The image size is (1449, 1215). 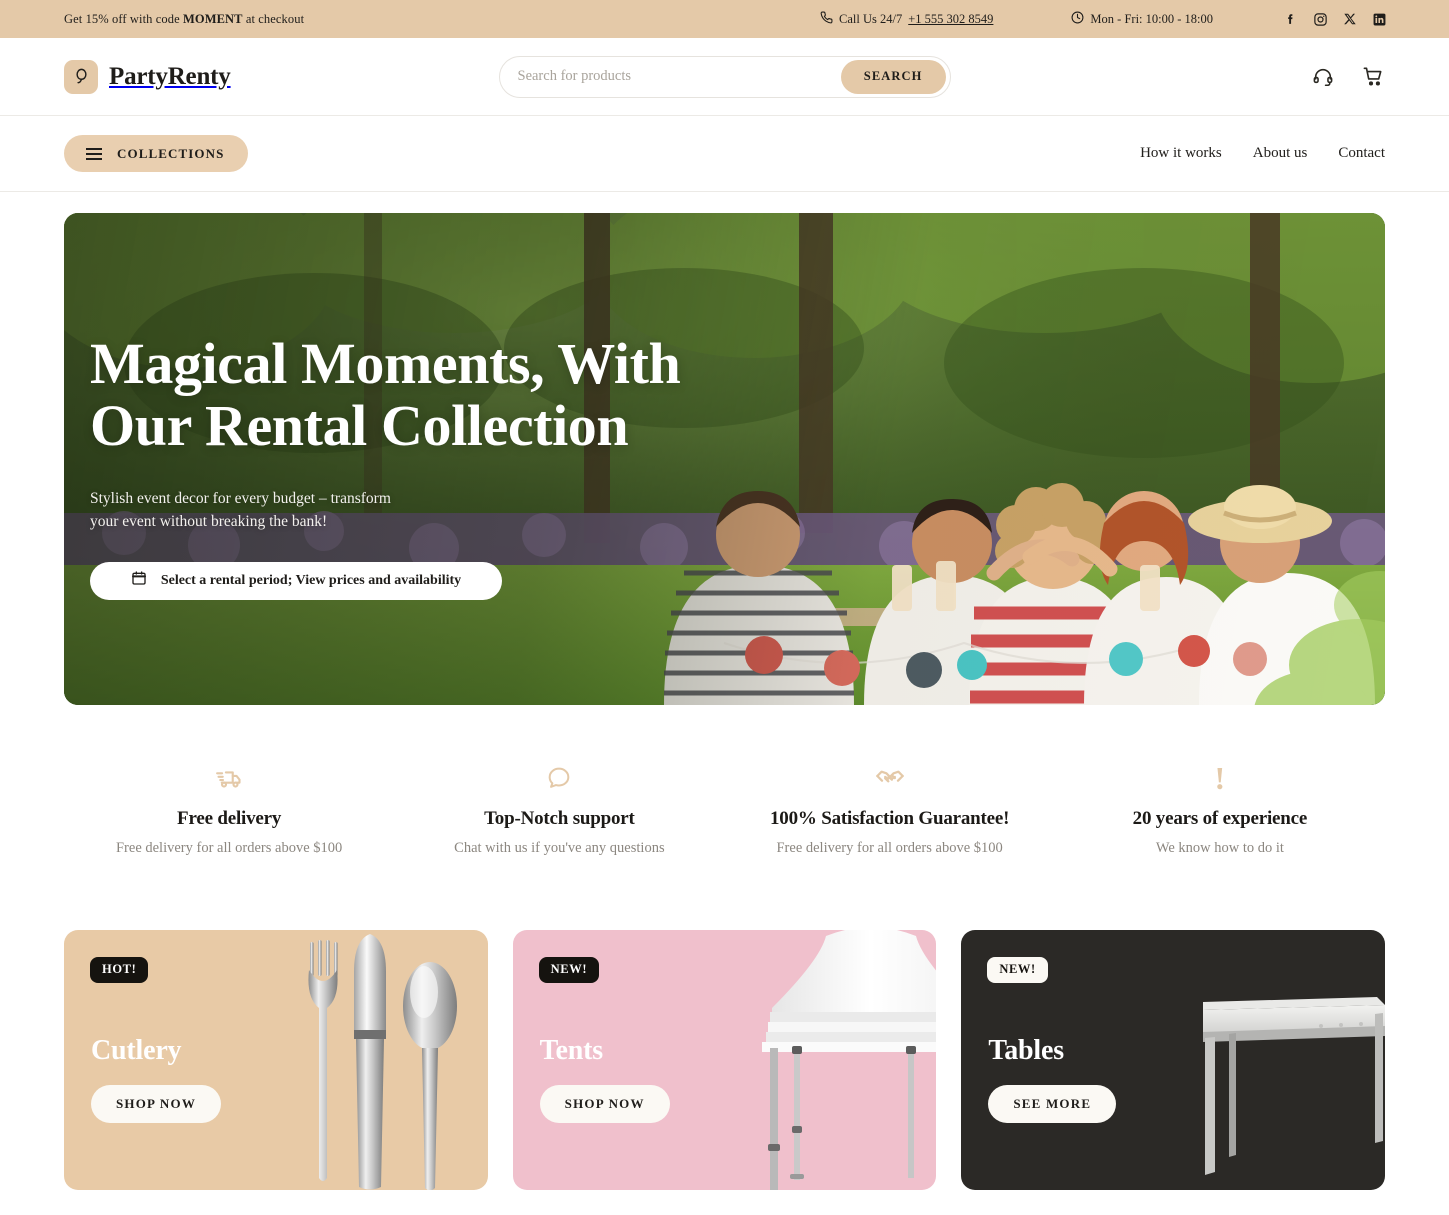 I want to click on site-header: PartyRenty SEARCH, so click(x=724, y=77).